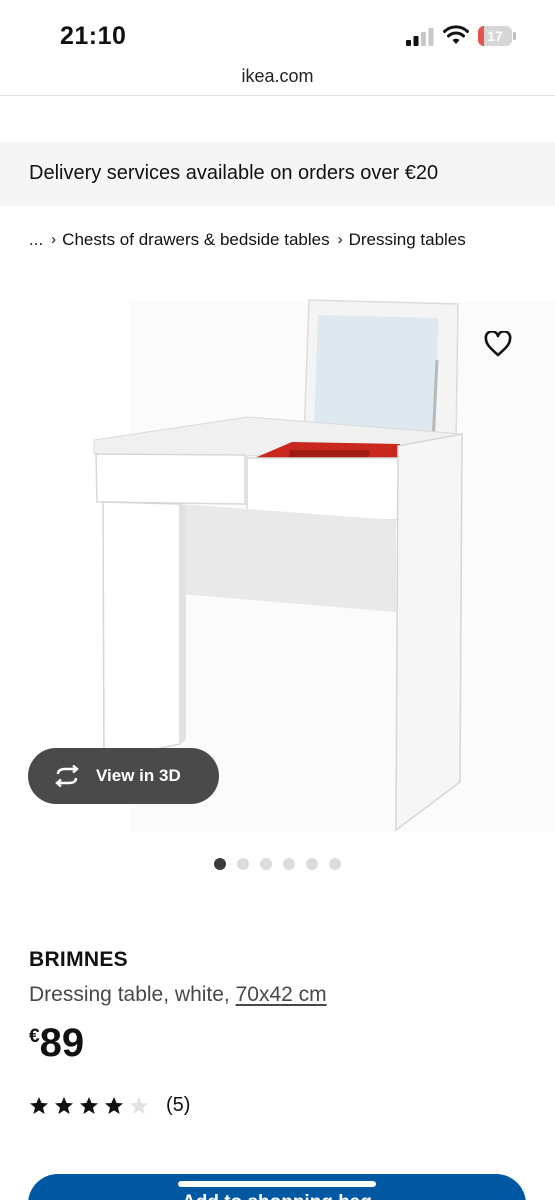  Describe the element at coordinates (138, 775) in the screenshot. I see `view-in-3d-label: View in 3D` at that location.